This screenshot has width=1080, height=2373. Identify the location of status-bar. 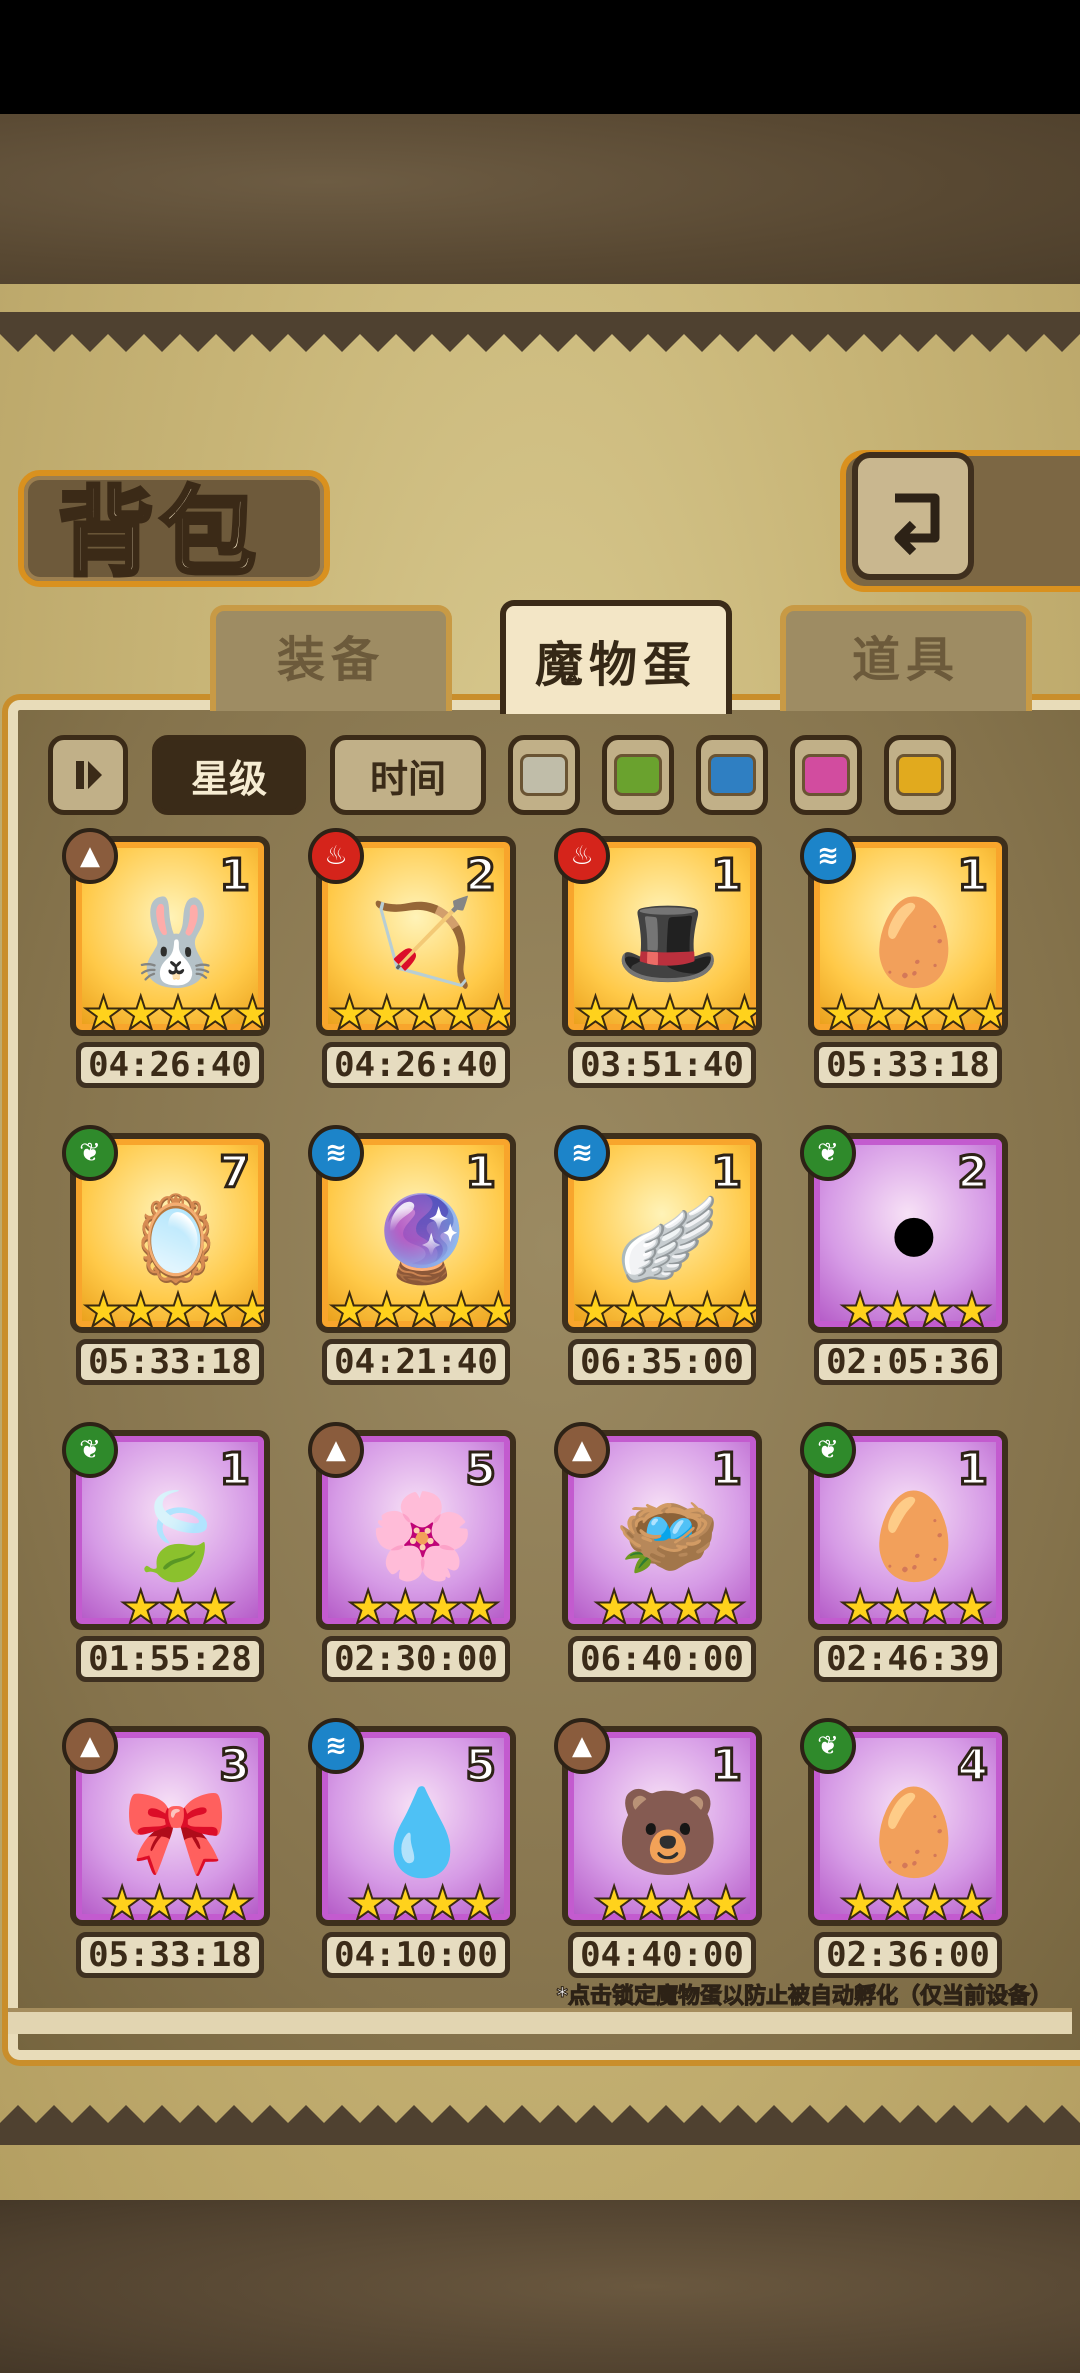
(540, 57).